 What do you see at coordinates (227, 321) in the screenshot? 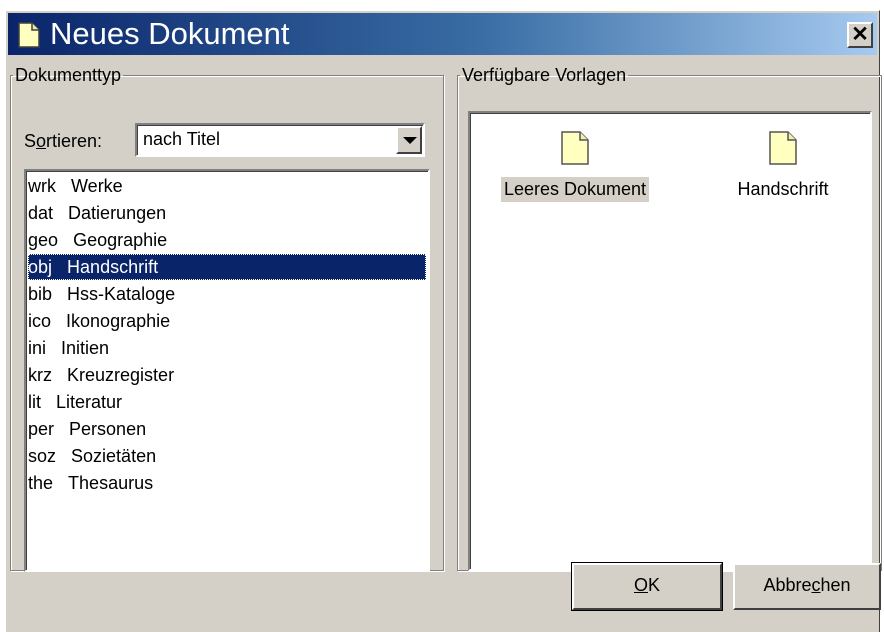
I see `list-item-ico: ico Ikonographie` at bounding box center [227, 321].